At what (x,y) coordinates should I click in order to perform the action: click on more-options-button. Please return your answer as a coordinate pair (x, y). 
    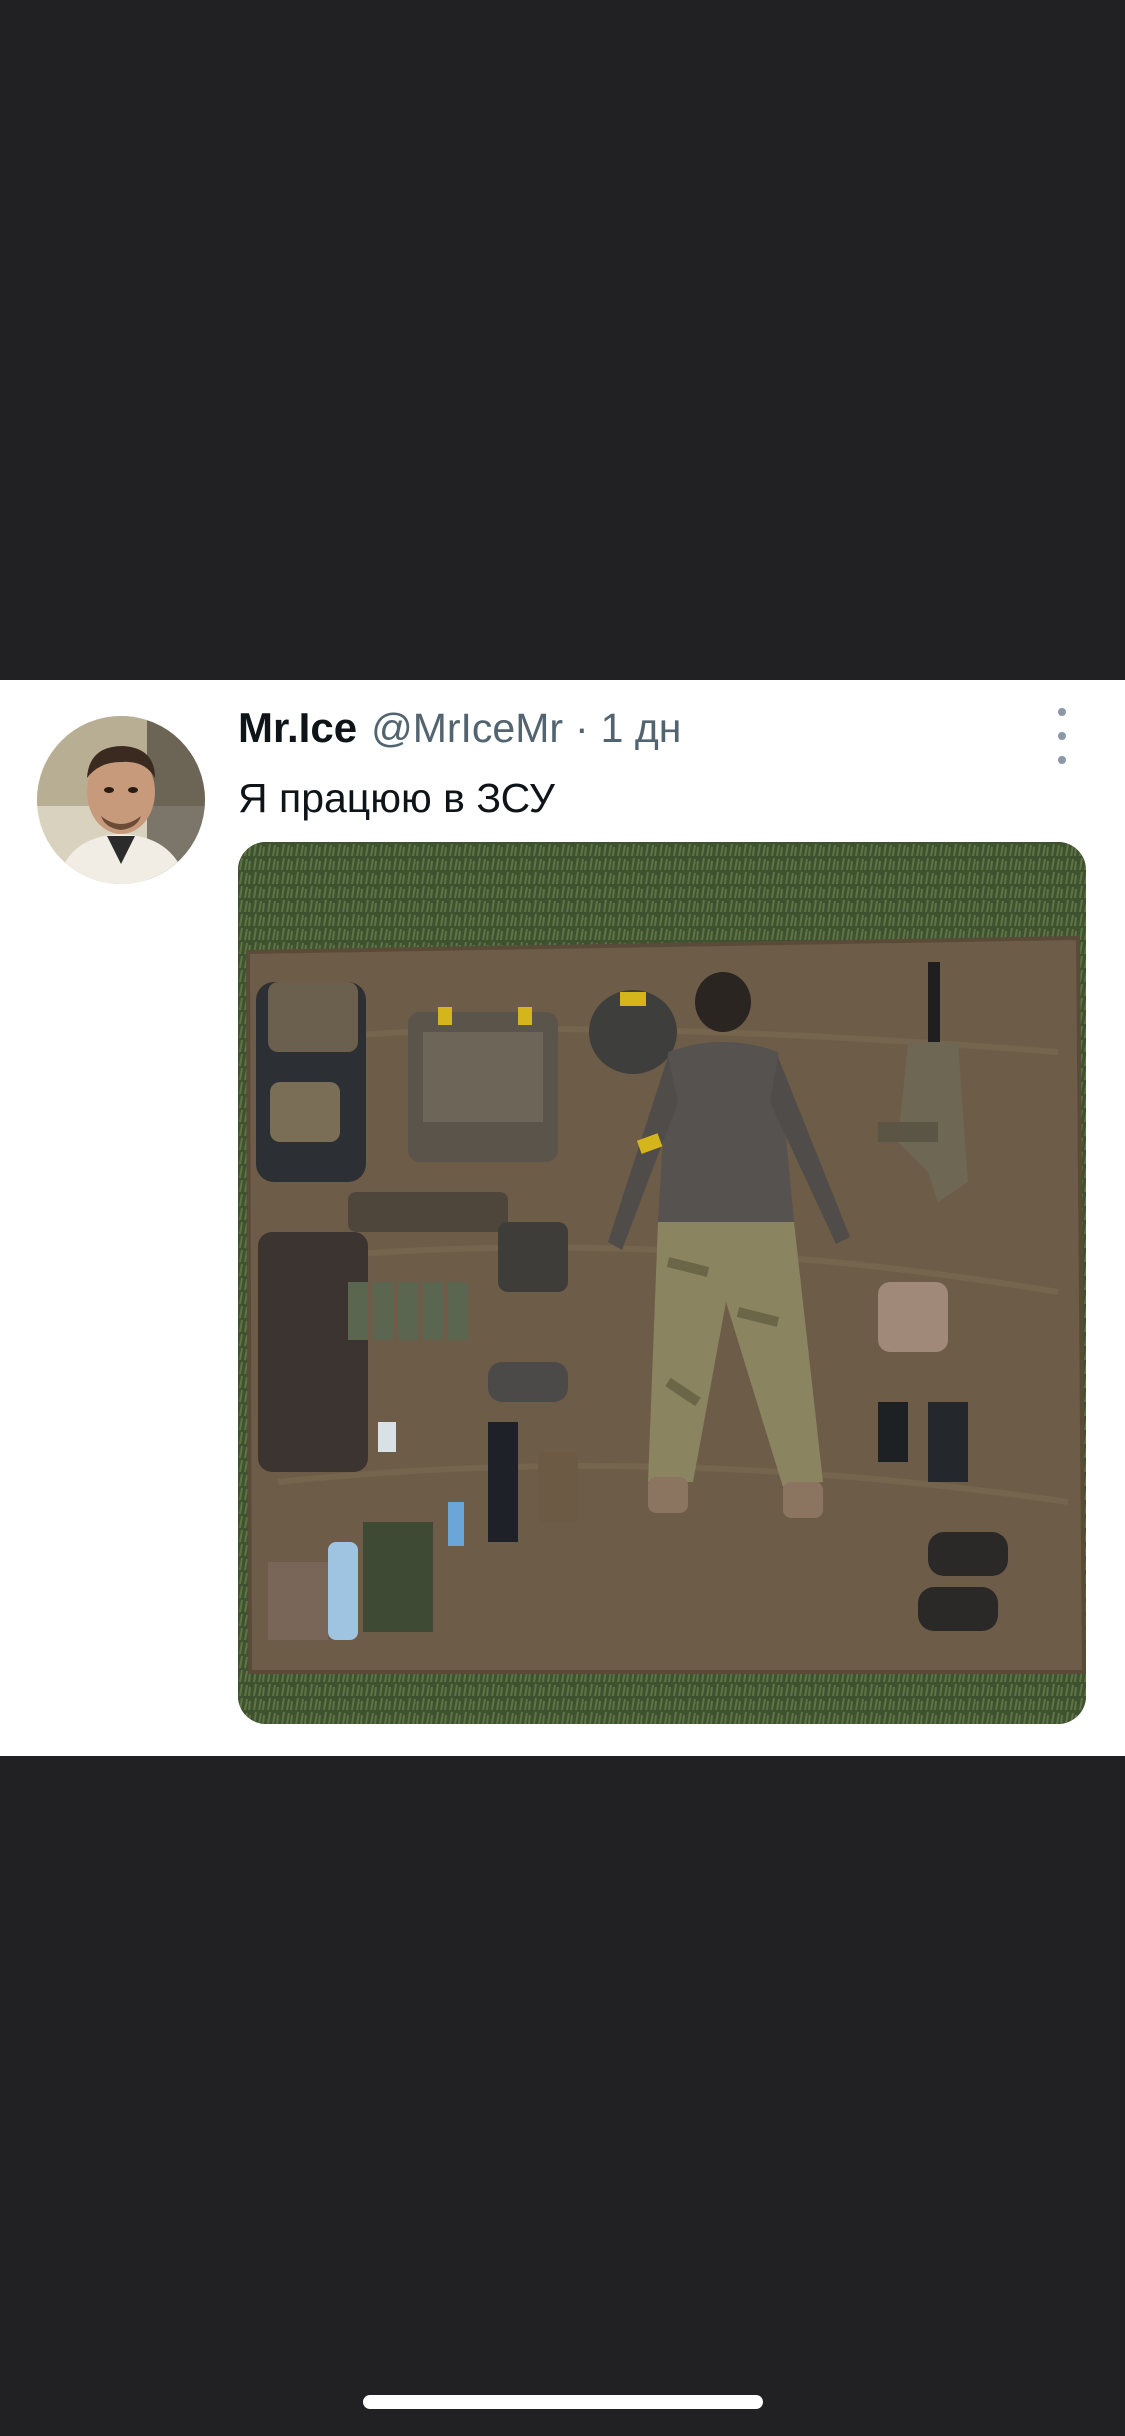
    Looking at the image, I should click on (1062, 736).